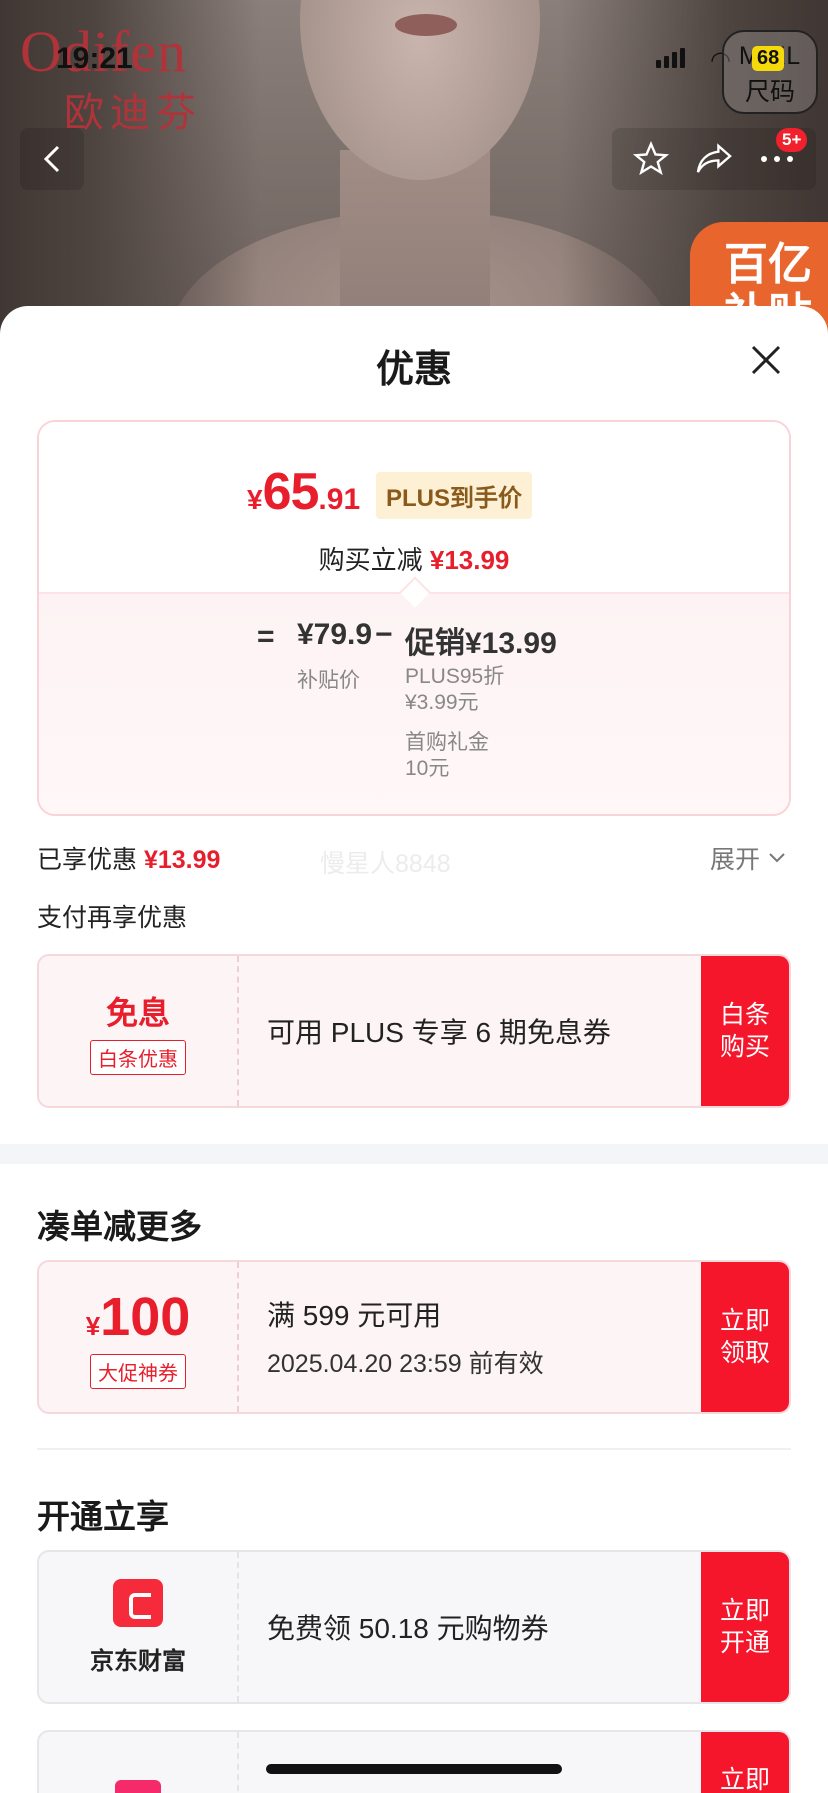  I want to click on baitiao-buy-button: 白条购买, so click(745, 1031).